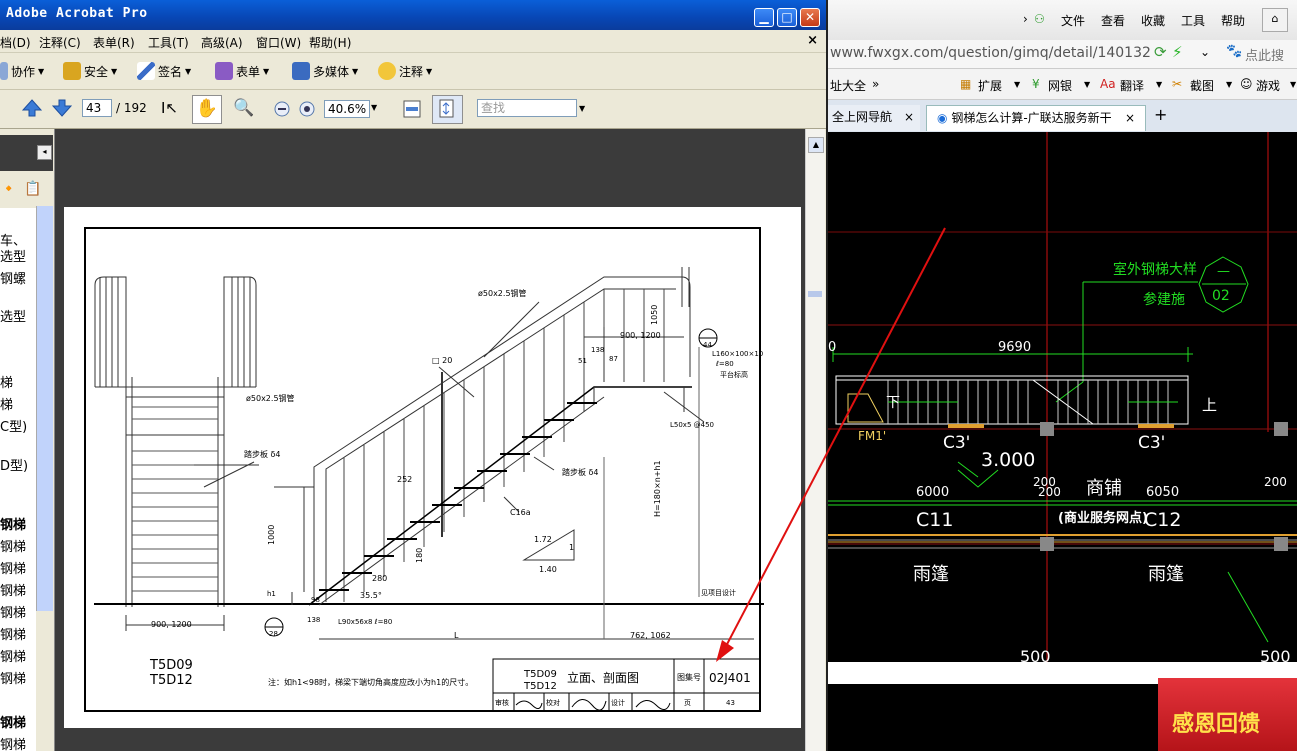 The image size is (1297, 751). Describe the element at coordinates (1017, 84) in the screenshot. I see `extensions-dropdown-icon: ▼` at that location.